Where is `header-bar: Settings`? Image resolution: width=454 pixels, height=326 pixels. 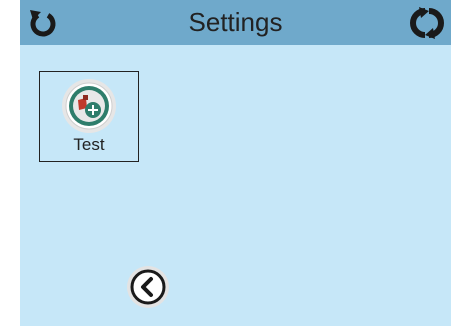 header-bar: Settings is located at coordinates (235, 22).